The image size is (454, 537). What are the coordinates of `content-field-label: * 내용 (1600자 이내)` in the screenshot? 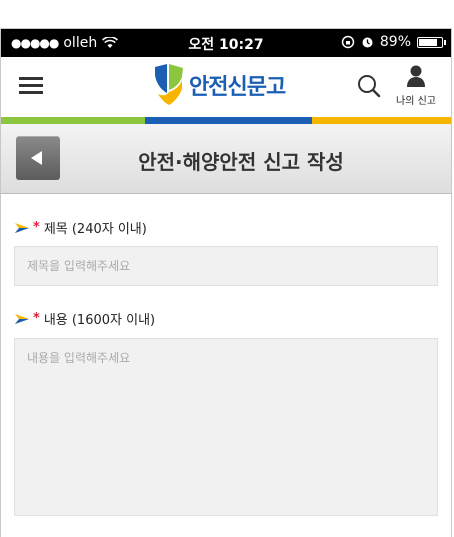 It's located at (85, 318).